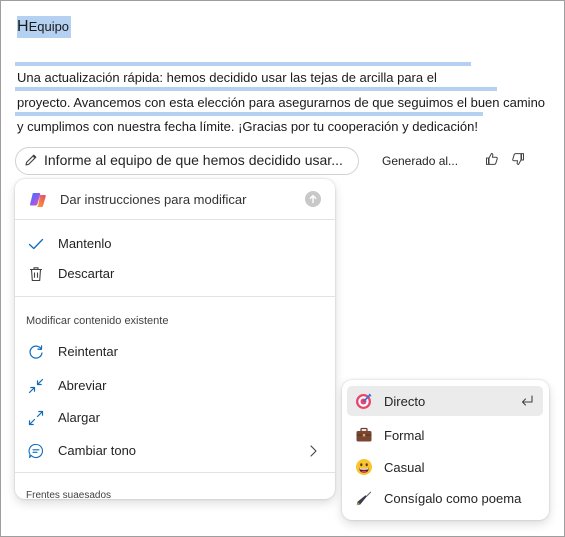 Image resolution: width=565 pixels, height=537 pixels. What do you see at coordinates (82, 385) in the screenshot?
I see `shorten-label: Abreviar` at bounding box center [82, 385].